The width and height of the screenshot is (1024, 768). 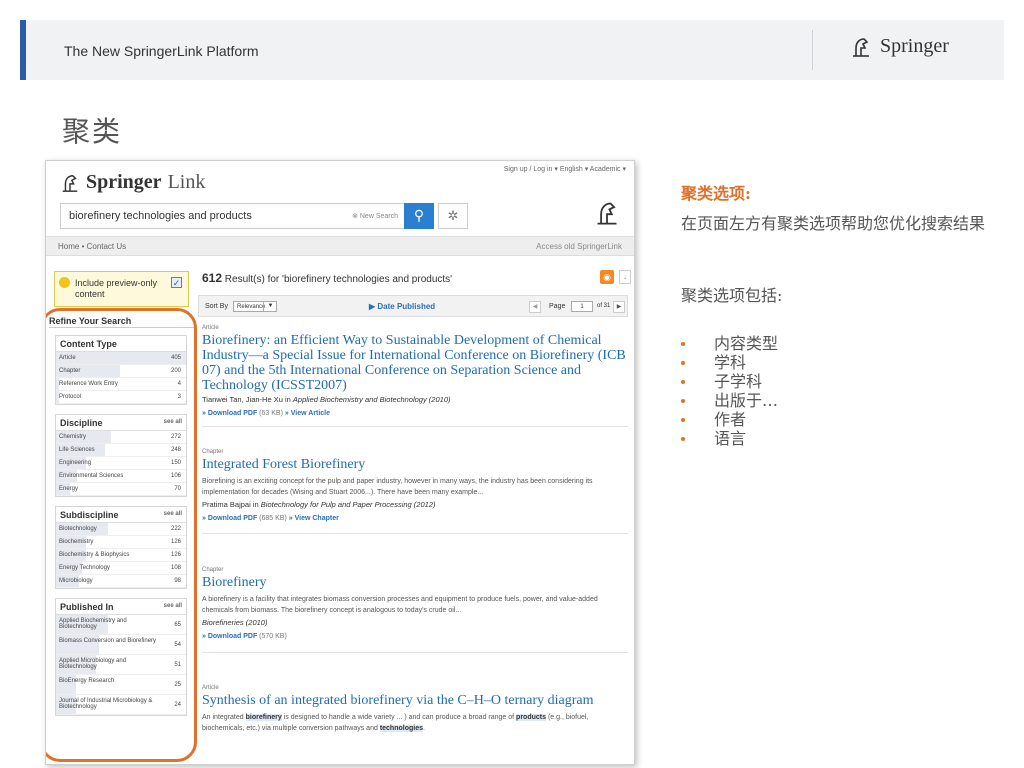 What do you see at coordinates (121, 423) in the screenshot?
I see `filter-group-header: Discipline see all` at bounding box center [121, 423].